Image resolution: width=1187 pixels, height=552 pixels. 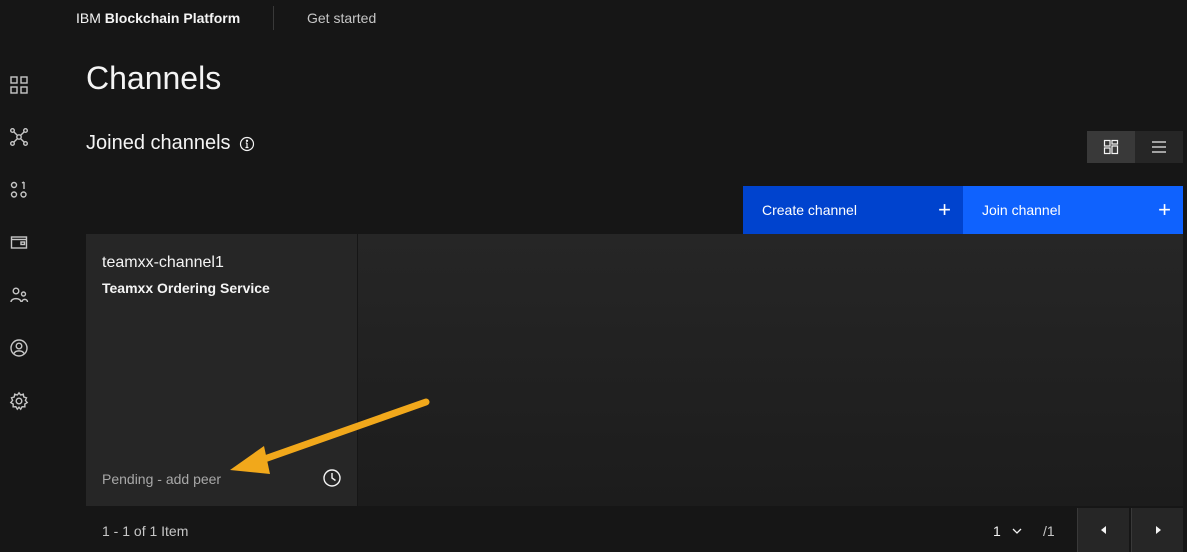 I want to click on side-nav, so click(x=19, y=294).